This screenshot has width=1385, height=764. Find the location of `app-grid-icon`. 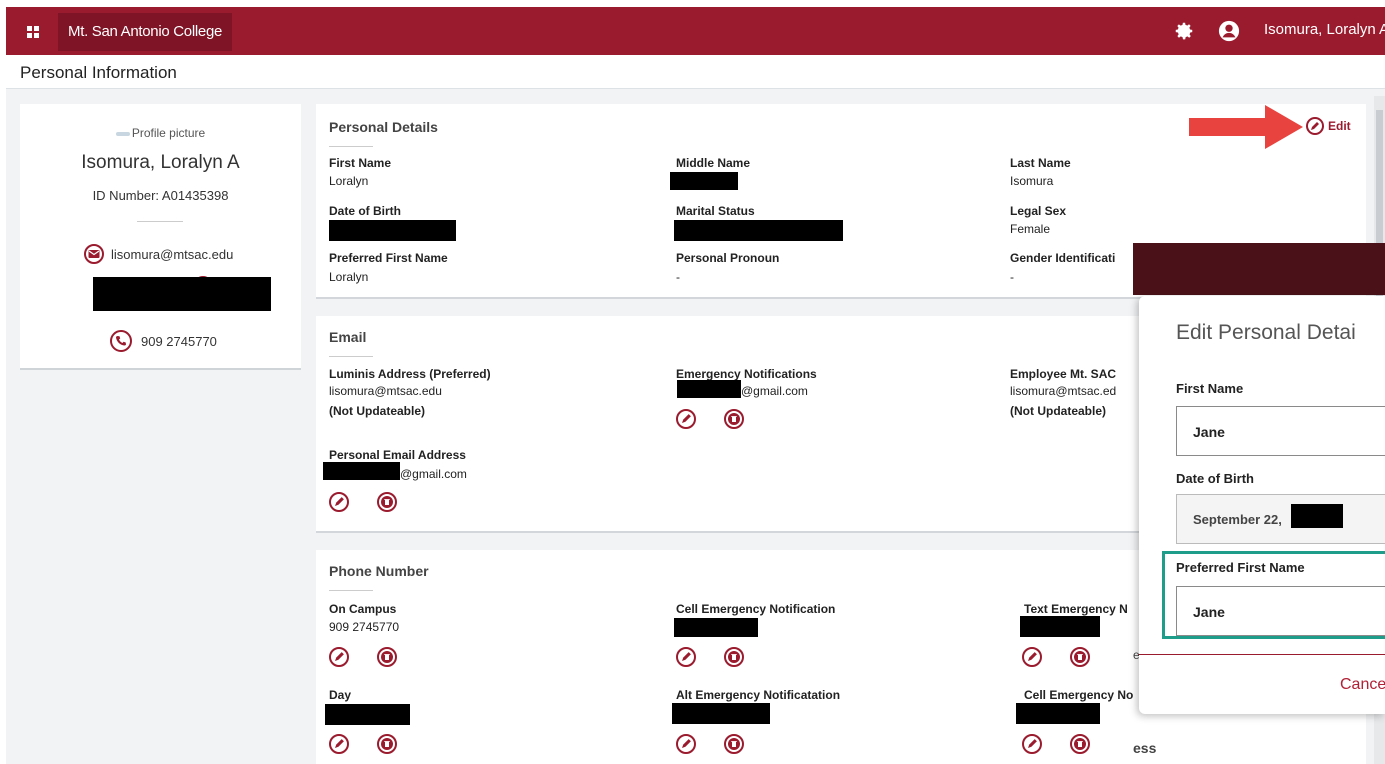

app-grid-icon is located at coordinates (33, 32).